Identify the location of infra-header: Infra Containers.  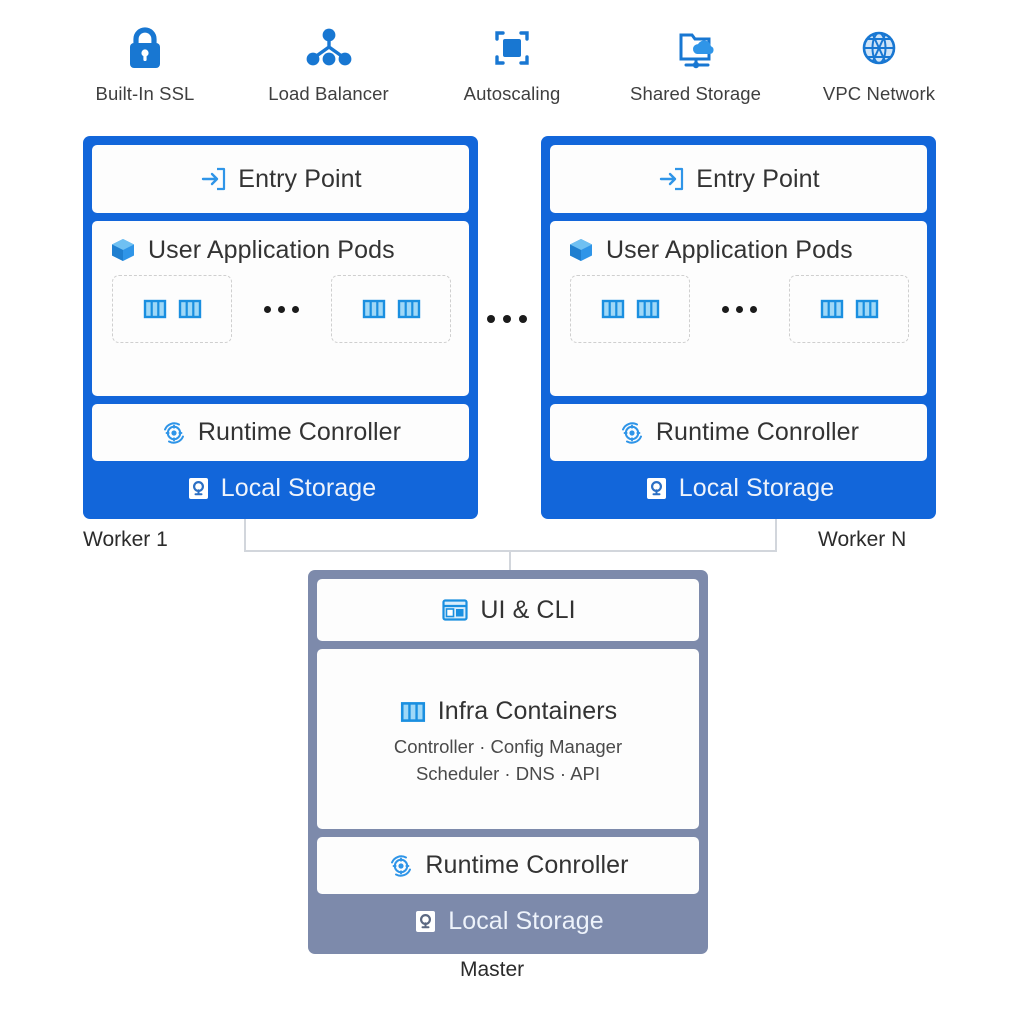
(508, 711).